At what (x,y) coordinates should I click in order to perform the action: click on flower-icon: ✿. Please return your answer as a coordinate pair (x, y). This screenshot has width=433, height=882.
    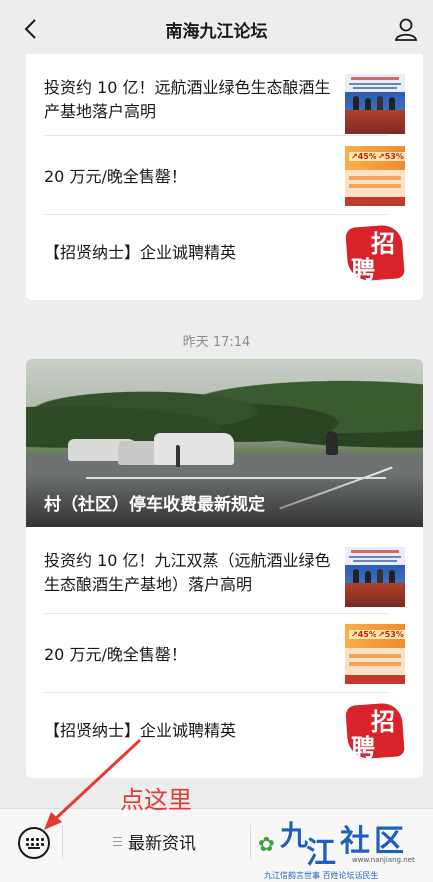
    Looking at the image, I should click on (266, 844).